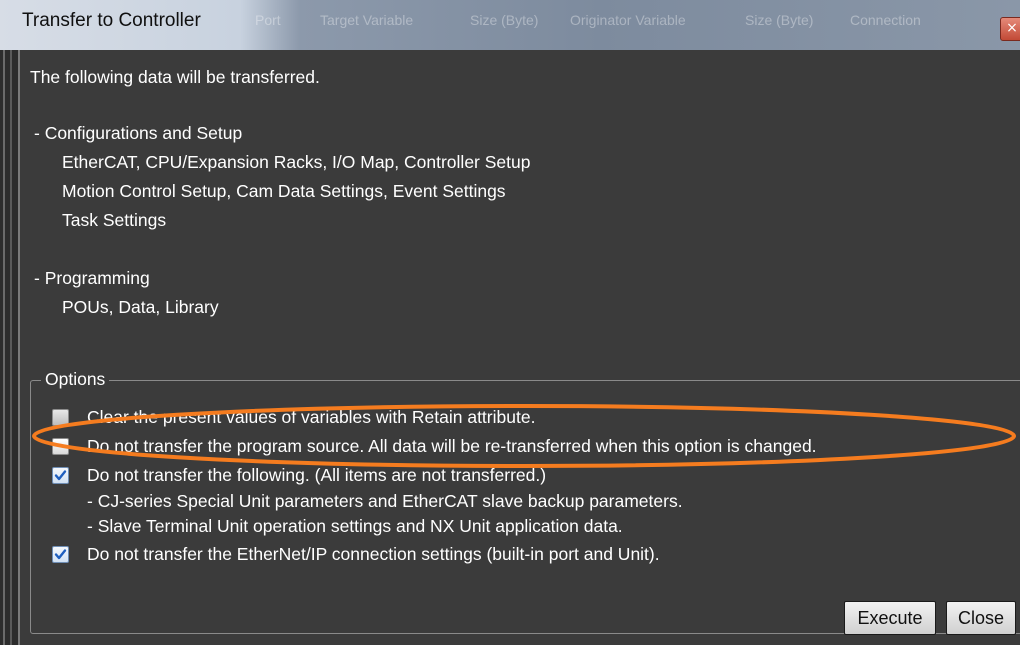  What do you see at coordinates (1010, 29) in the screenshot?
I see `close-window-icon: ×` at bounding box center [1010, 29].